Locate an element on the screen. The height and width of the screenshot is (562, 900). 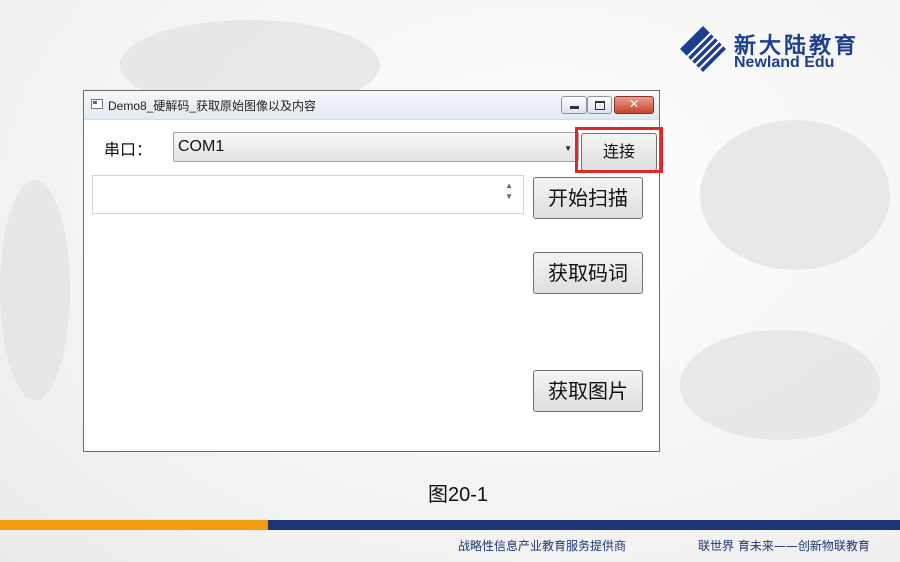
maximize-button is located at coordinates (599, 105).